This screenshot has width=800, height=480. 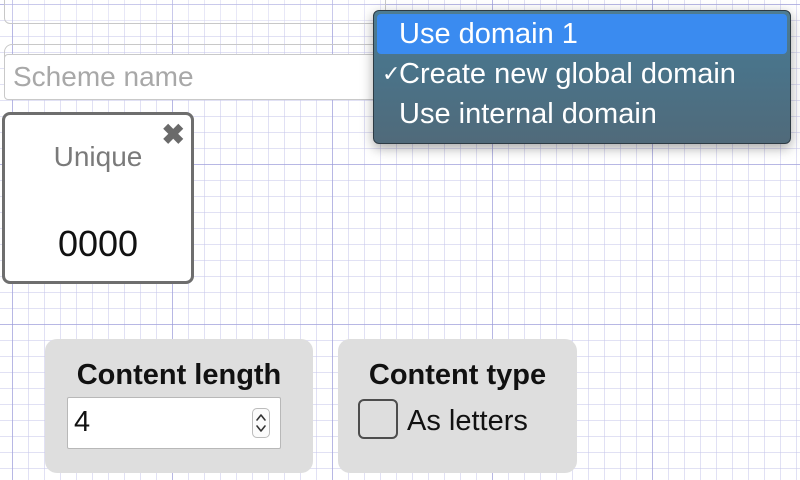 What do you see at coordinates (98, 243) in the screenshot?
I see `component-value: 0000` at bounding box center [98, 243].